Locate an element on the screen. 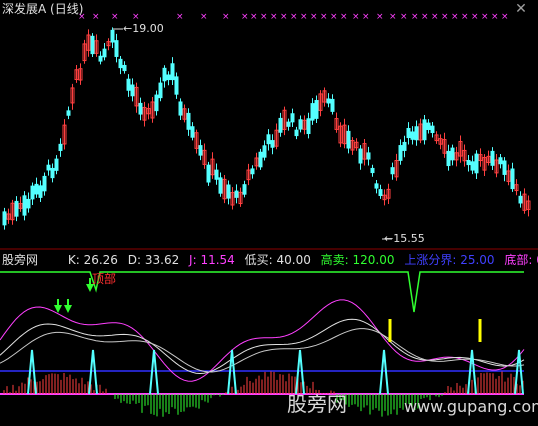 This screenshot has height=426, width=538. d-value: D: 33.62 is located at coordinates (153, 260).